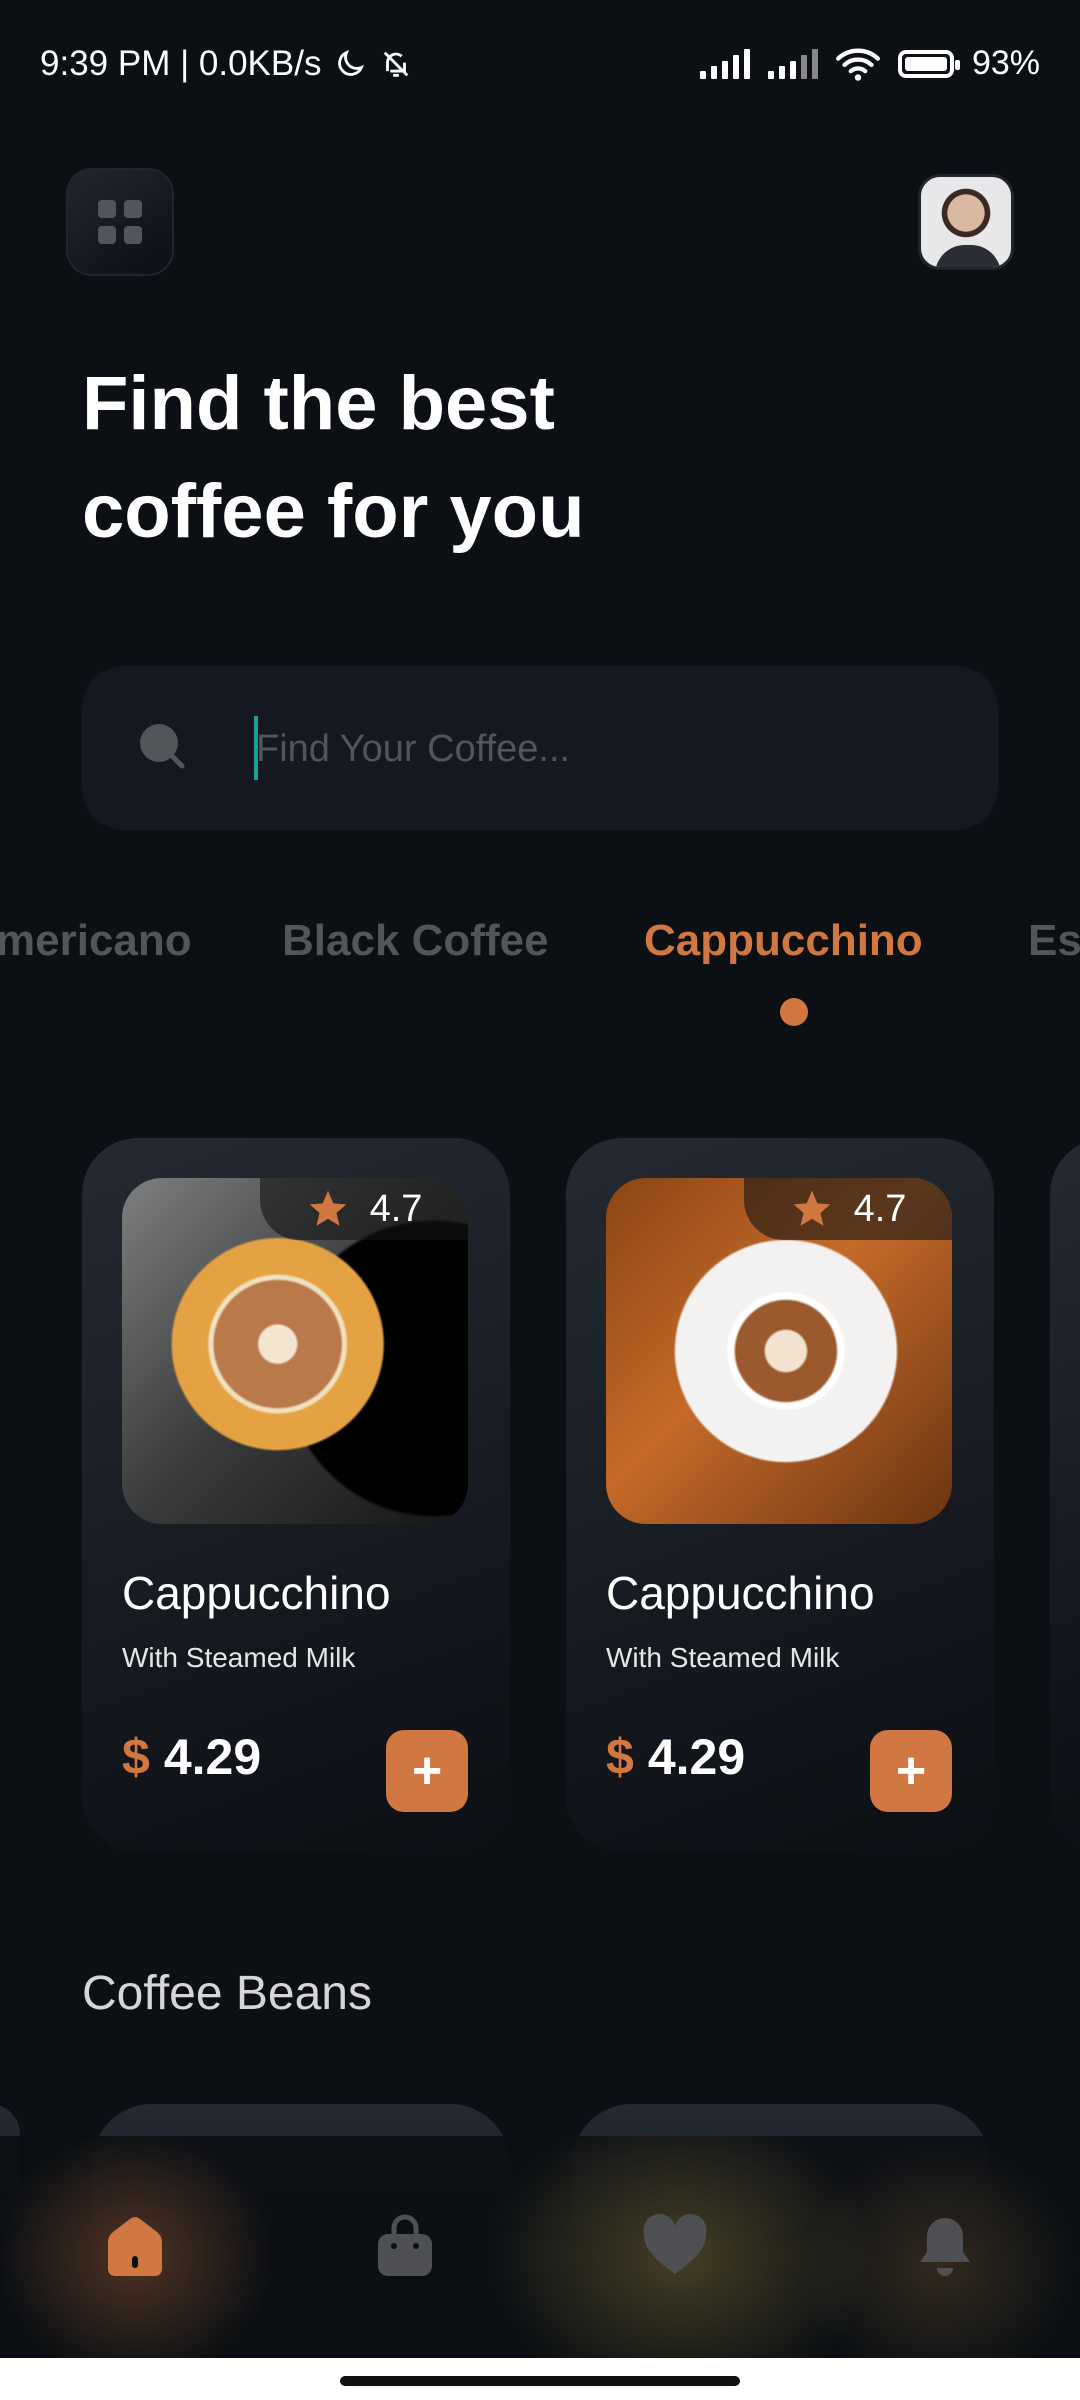 This screenshot has width=1080, height=2400. I want to click on section-title-coffee-beans: Coffee Beans, so click(227, 1993).